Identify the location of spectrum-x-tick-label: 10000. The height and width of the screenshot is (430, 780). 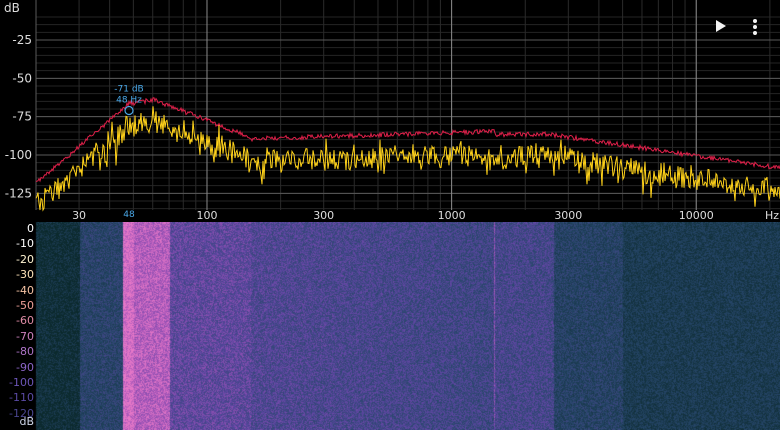
(696, 215).